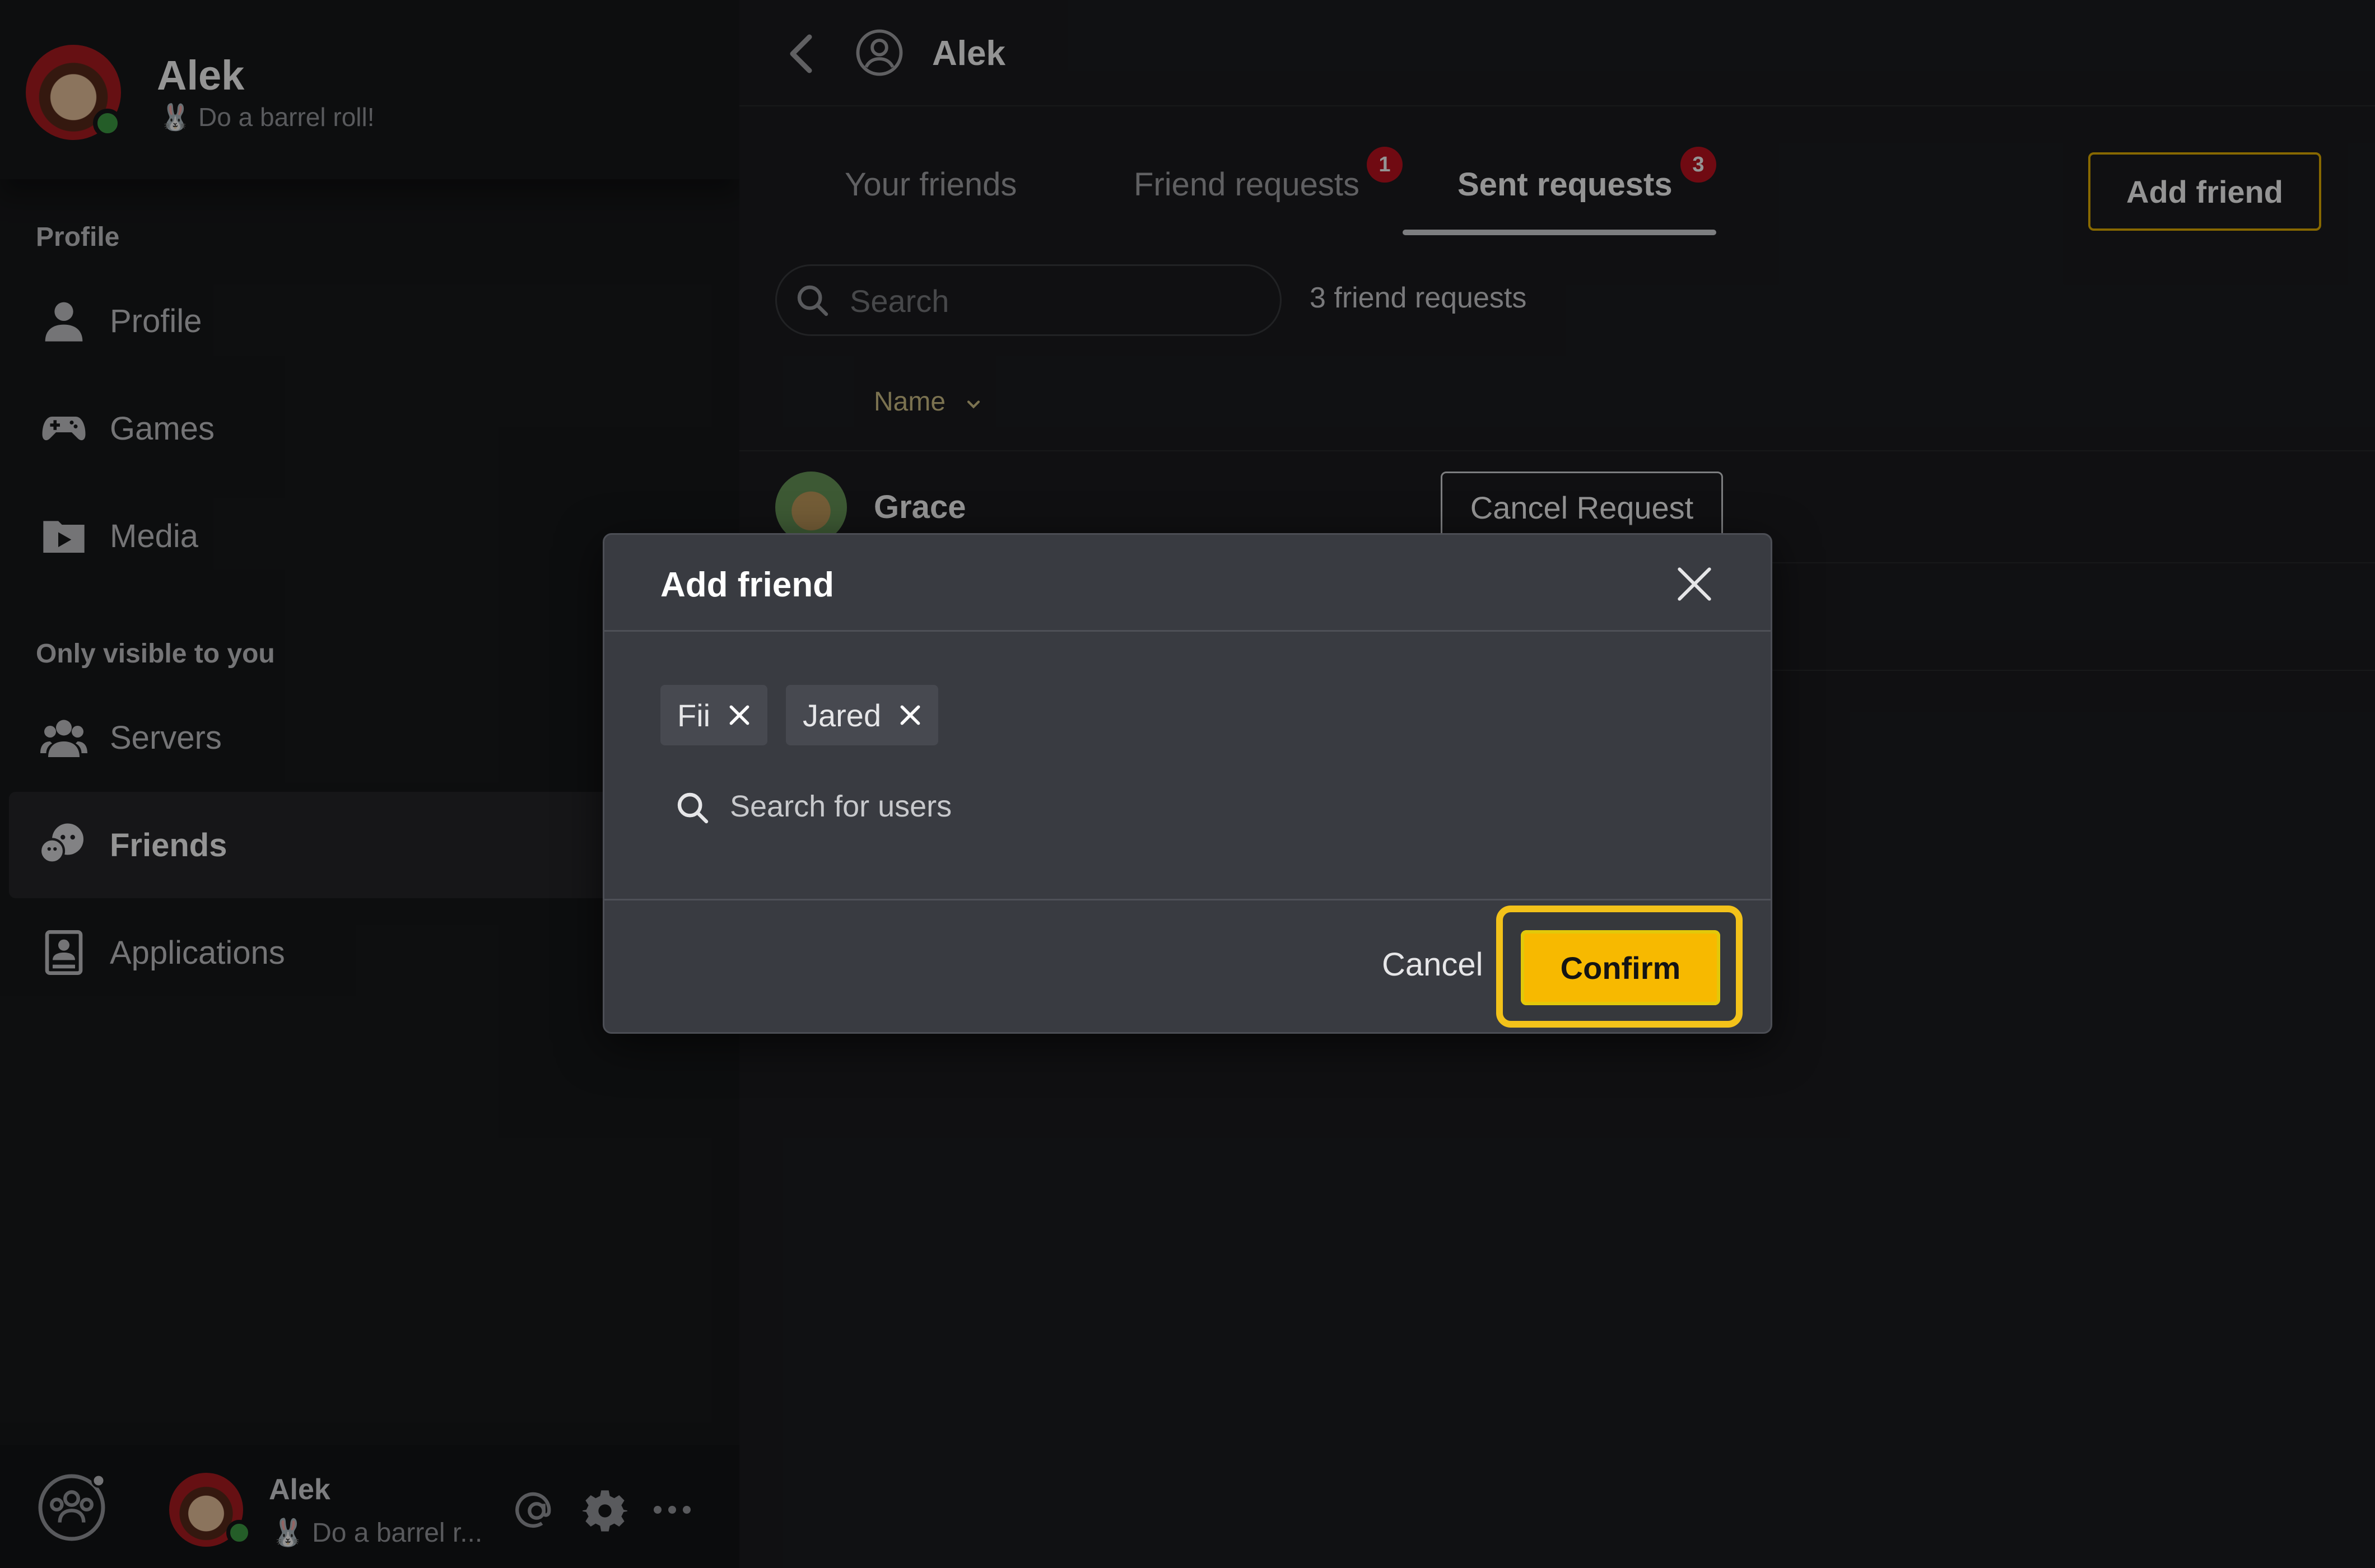  Describe the element at coordinates (1432, 965) in the screenshot. I see `cancel-button: Cancel` at that location.